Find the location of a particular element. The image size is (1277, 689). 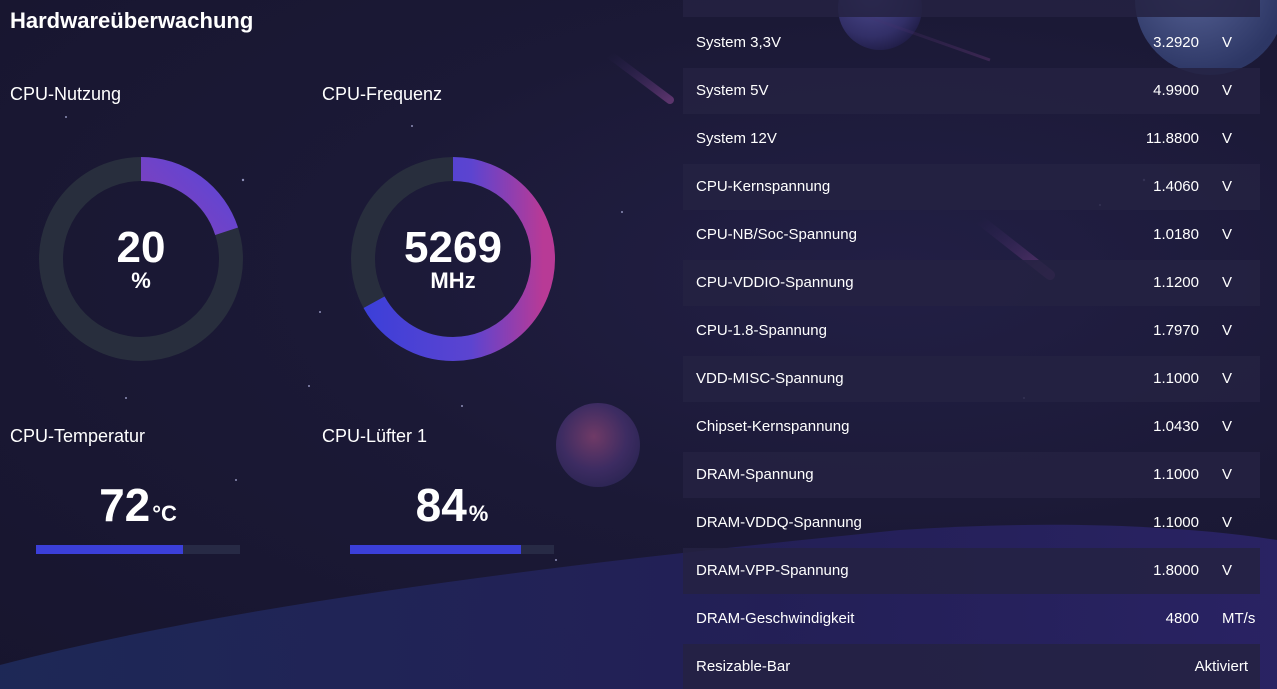

sensor-row: DRAM-VPP-Spannung 1.8000 V is located at coordinates (971, 571).